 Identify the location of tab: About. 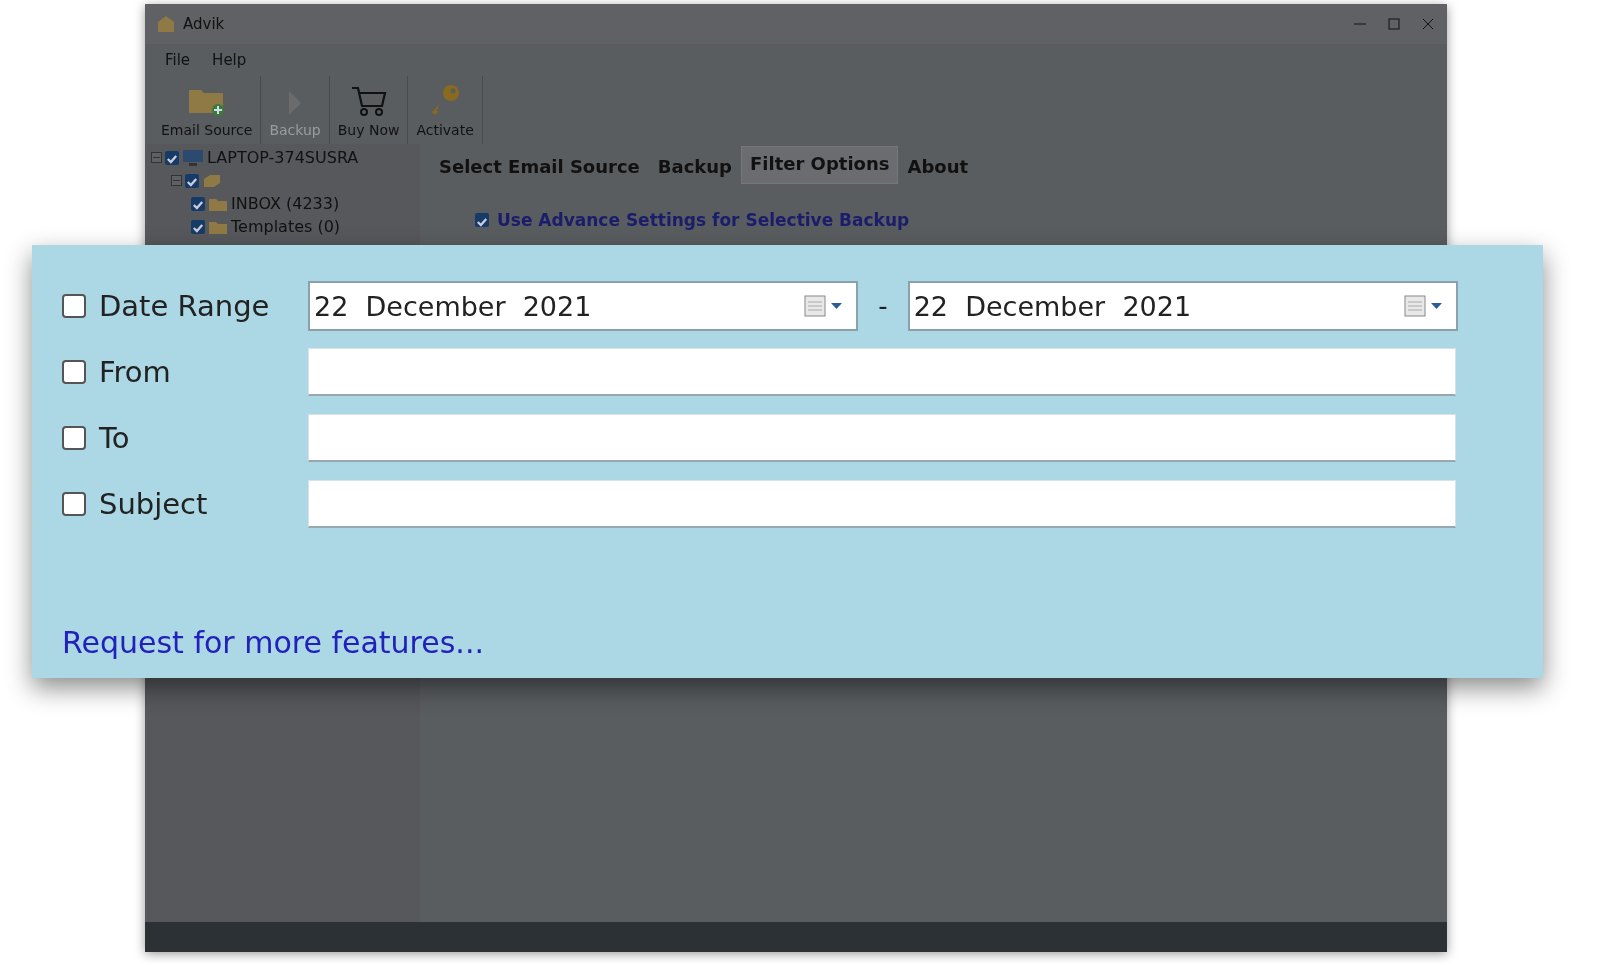
(938, 166).